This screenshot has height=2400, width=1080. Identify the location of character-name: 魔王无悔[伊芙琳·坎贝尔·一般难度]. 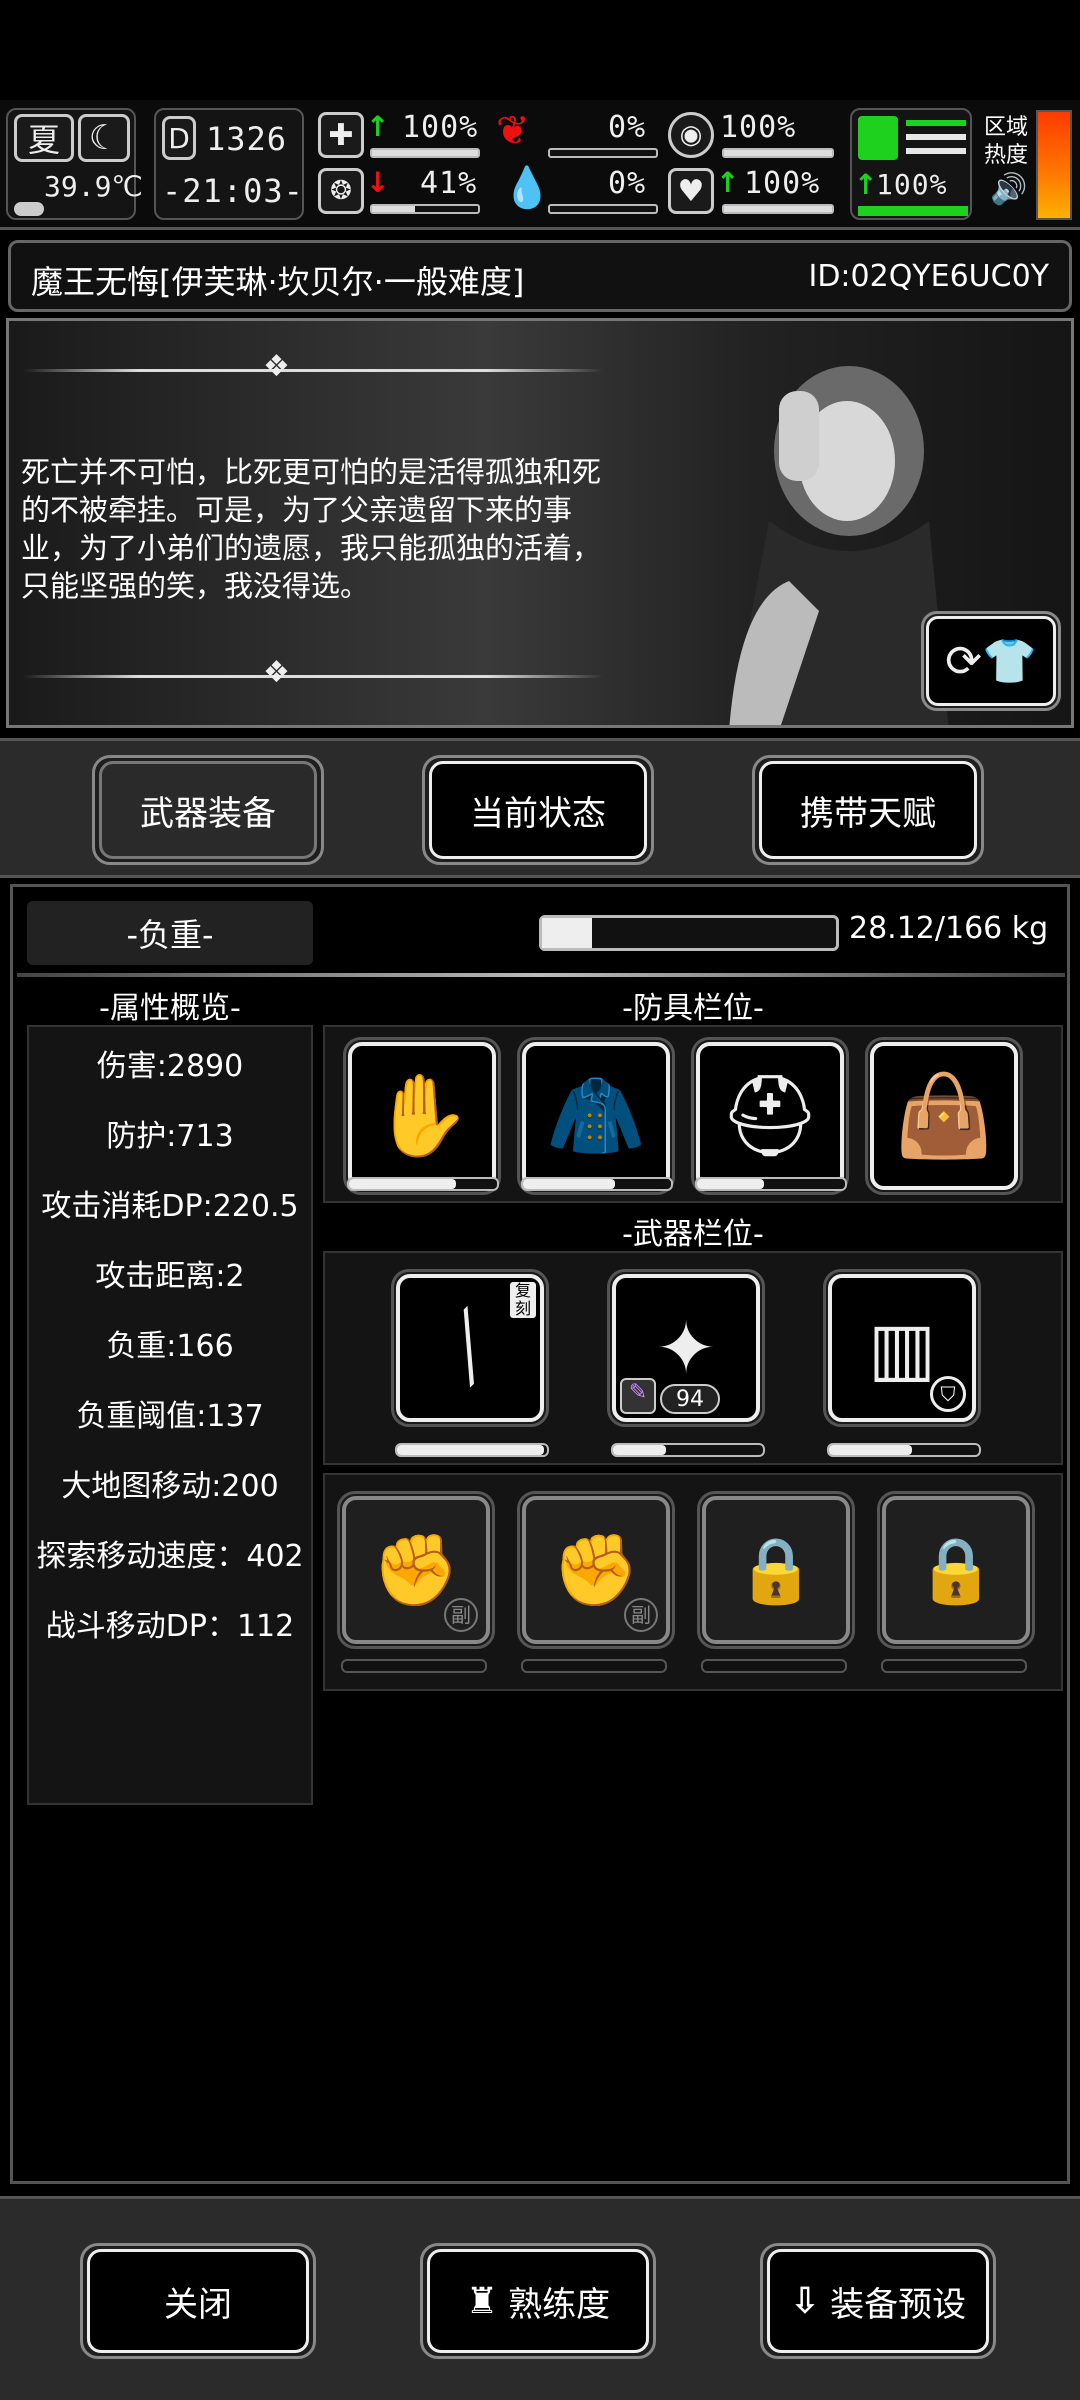
(278, 282).